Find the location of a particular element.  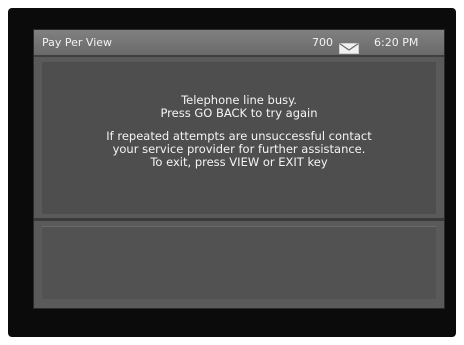

channel-number: 700 is located at coordinates (322, 42).